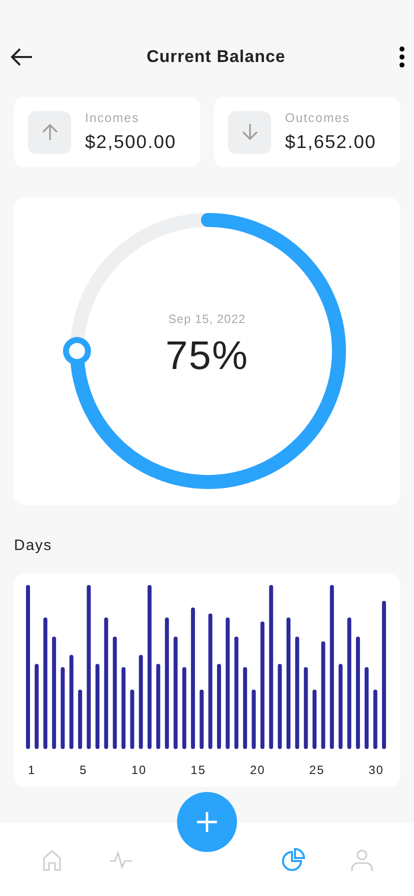  What do you see at coordinates (32, 770) in the screenshot?
I see `axis-label: 1` at bounding box center [32, 770].